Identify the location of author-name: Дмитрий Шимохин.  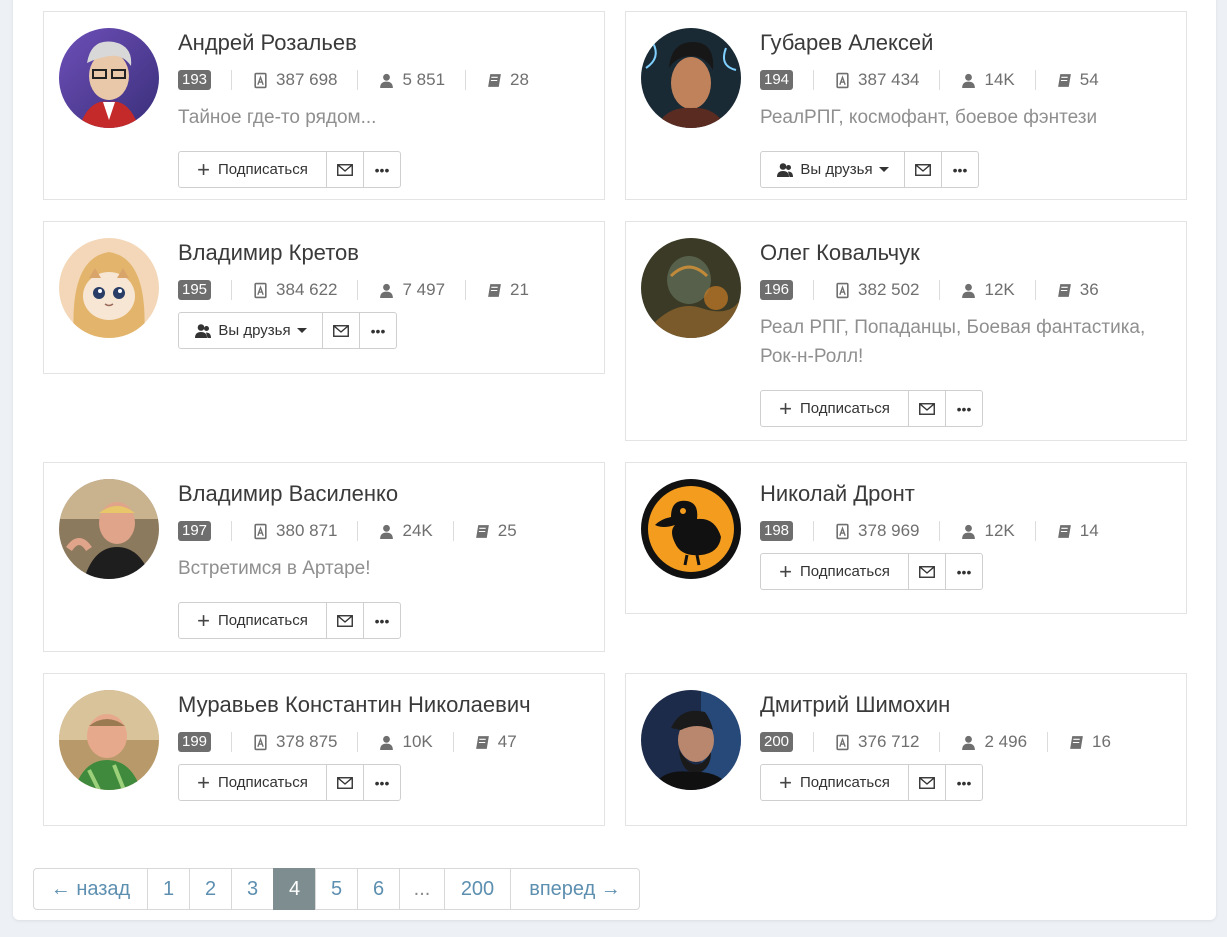
(968, 705).